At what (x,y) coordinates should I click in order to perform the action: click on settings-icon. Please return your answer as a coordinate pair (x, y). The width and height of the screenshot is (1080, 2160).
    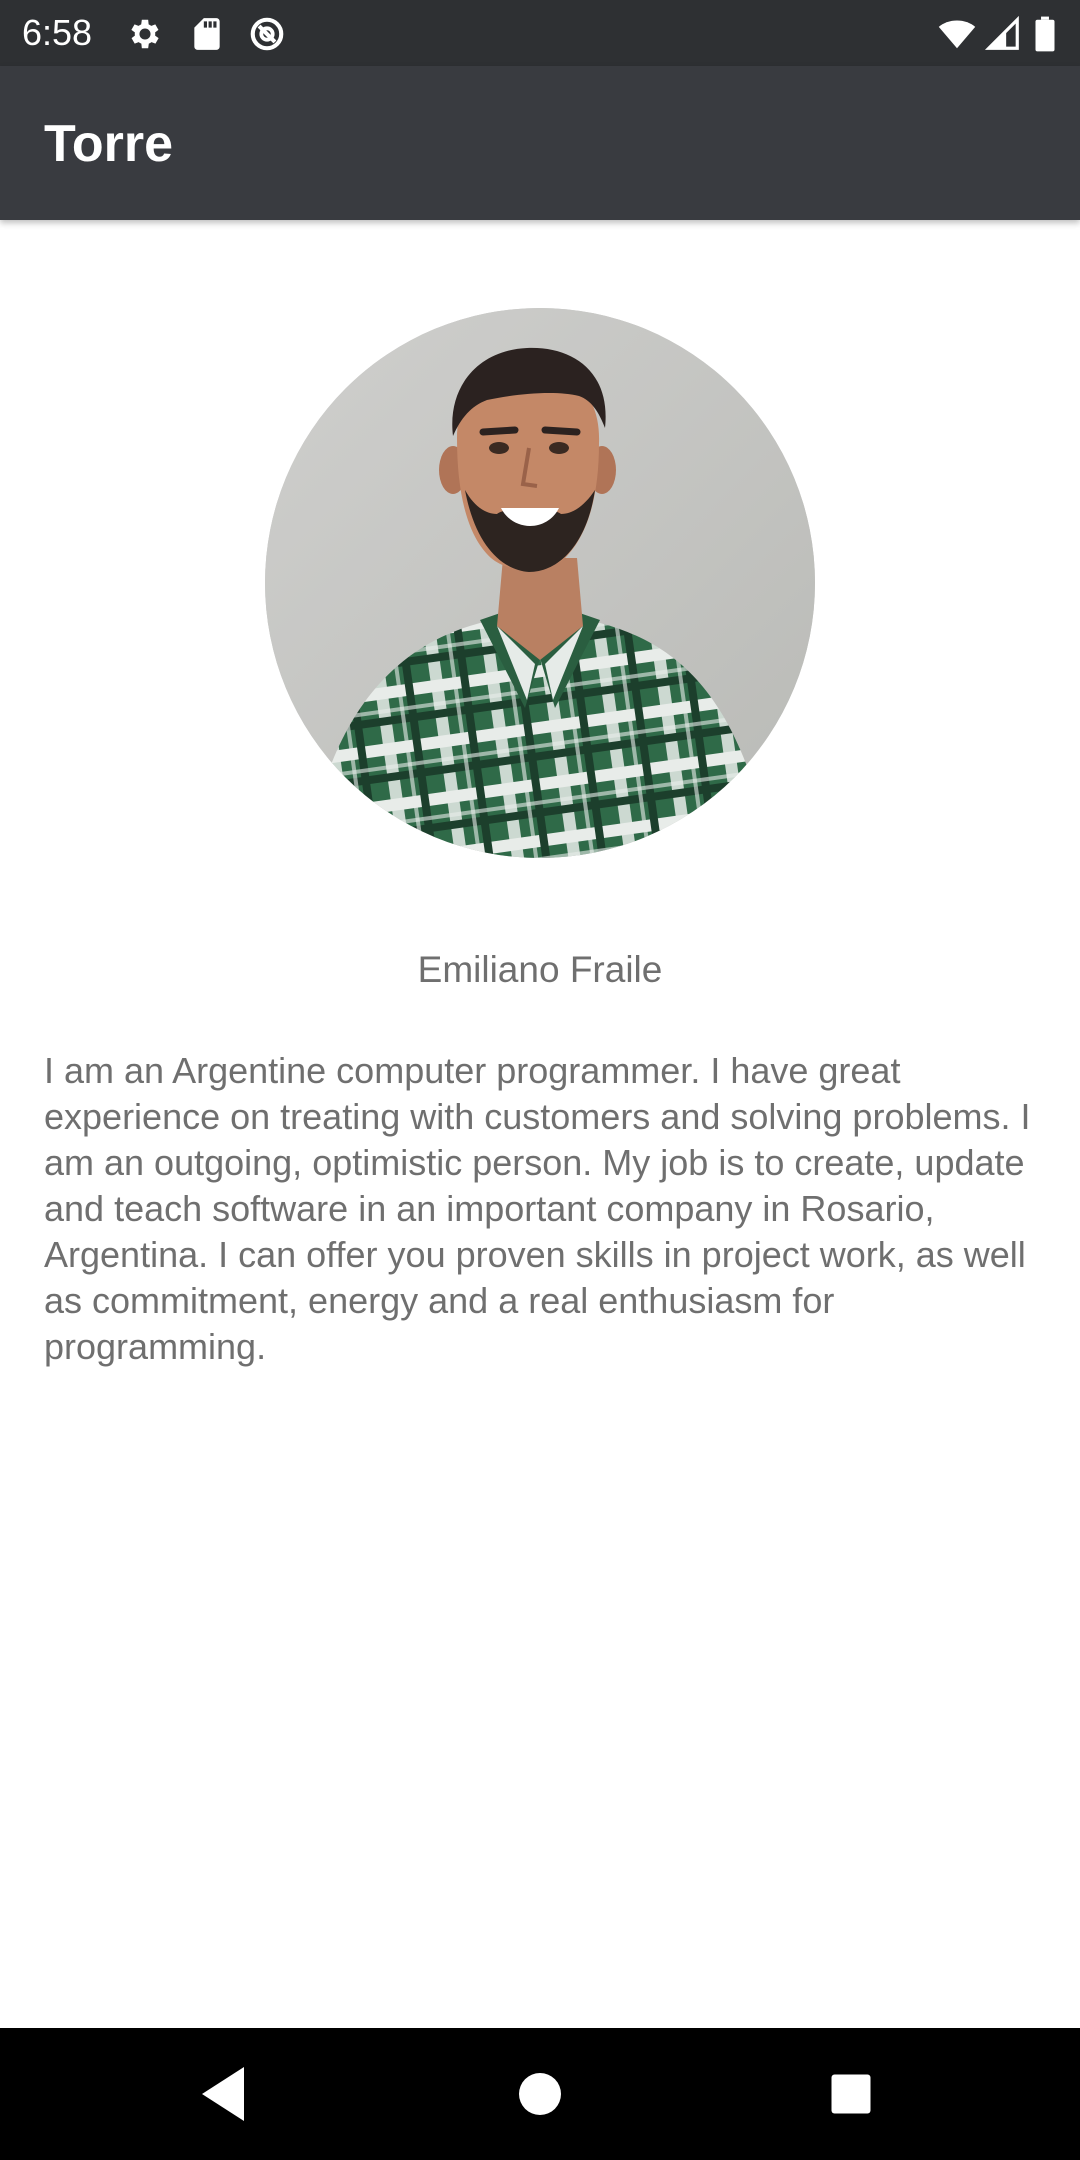
    Looking at the image, I should click on (145, 34).